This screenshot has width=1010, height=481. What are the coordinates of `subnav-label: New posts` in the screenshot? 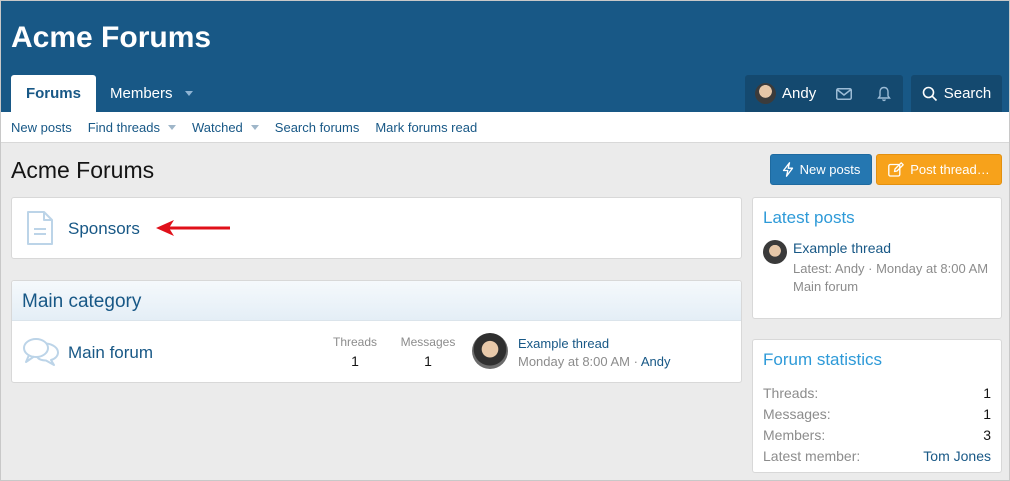 It's located at (41, 127).